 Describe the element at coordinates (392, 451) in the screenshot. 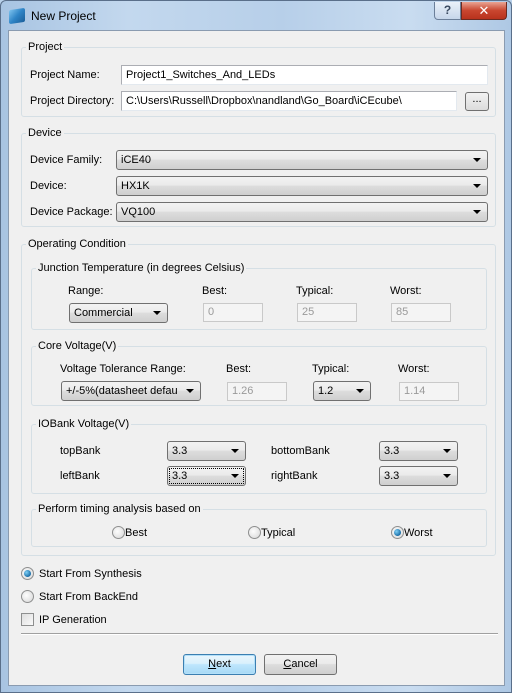

I see `bottom-bank-value: 3.3` at that location.